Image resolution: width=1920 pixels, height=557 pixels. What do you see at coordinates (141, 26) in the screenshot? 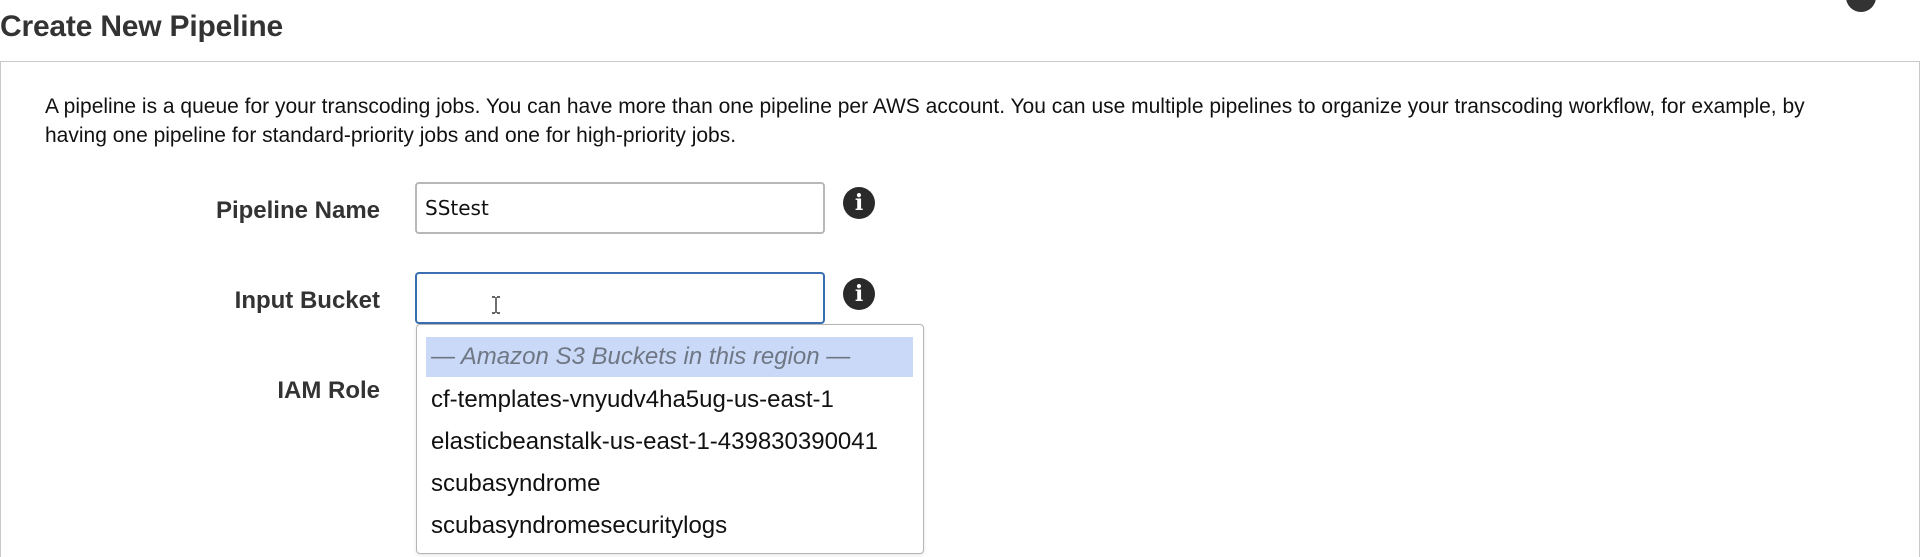
I see `page-title: Create New Pipeline` at bounding box center [141, 26].